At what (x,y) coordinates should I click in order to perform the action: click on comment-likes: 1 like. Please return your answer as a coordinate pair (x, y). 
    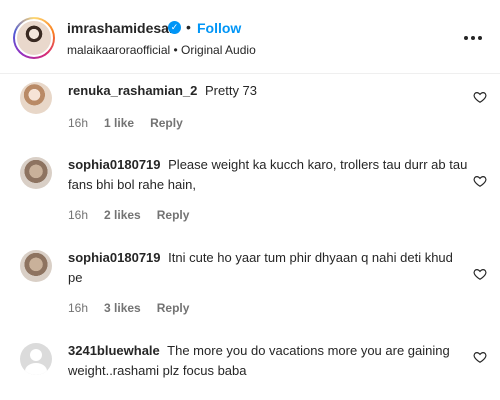
    Looking at the image, I should click on (119, 123).